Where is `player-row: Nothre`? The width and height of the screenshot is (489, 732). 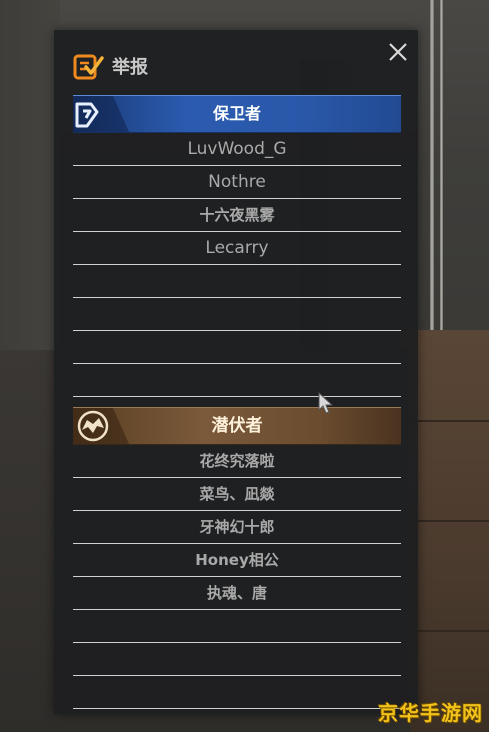 player-row: Nothre is located at coordinates (237, 182).